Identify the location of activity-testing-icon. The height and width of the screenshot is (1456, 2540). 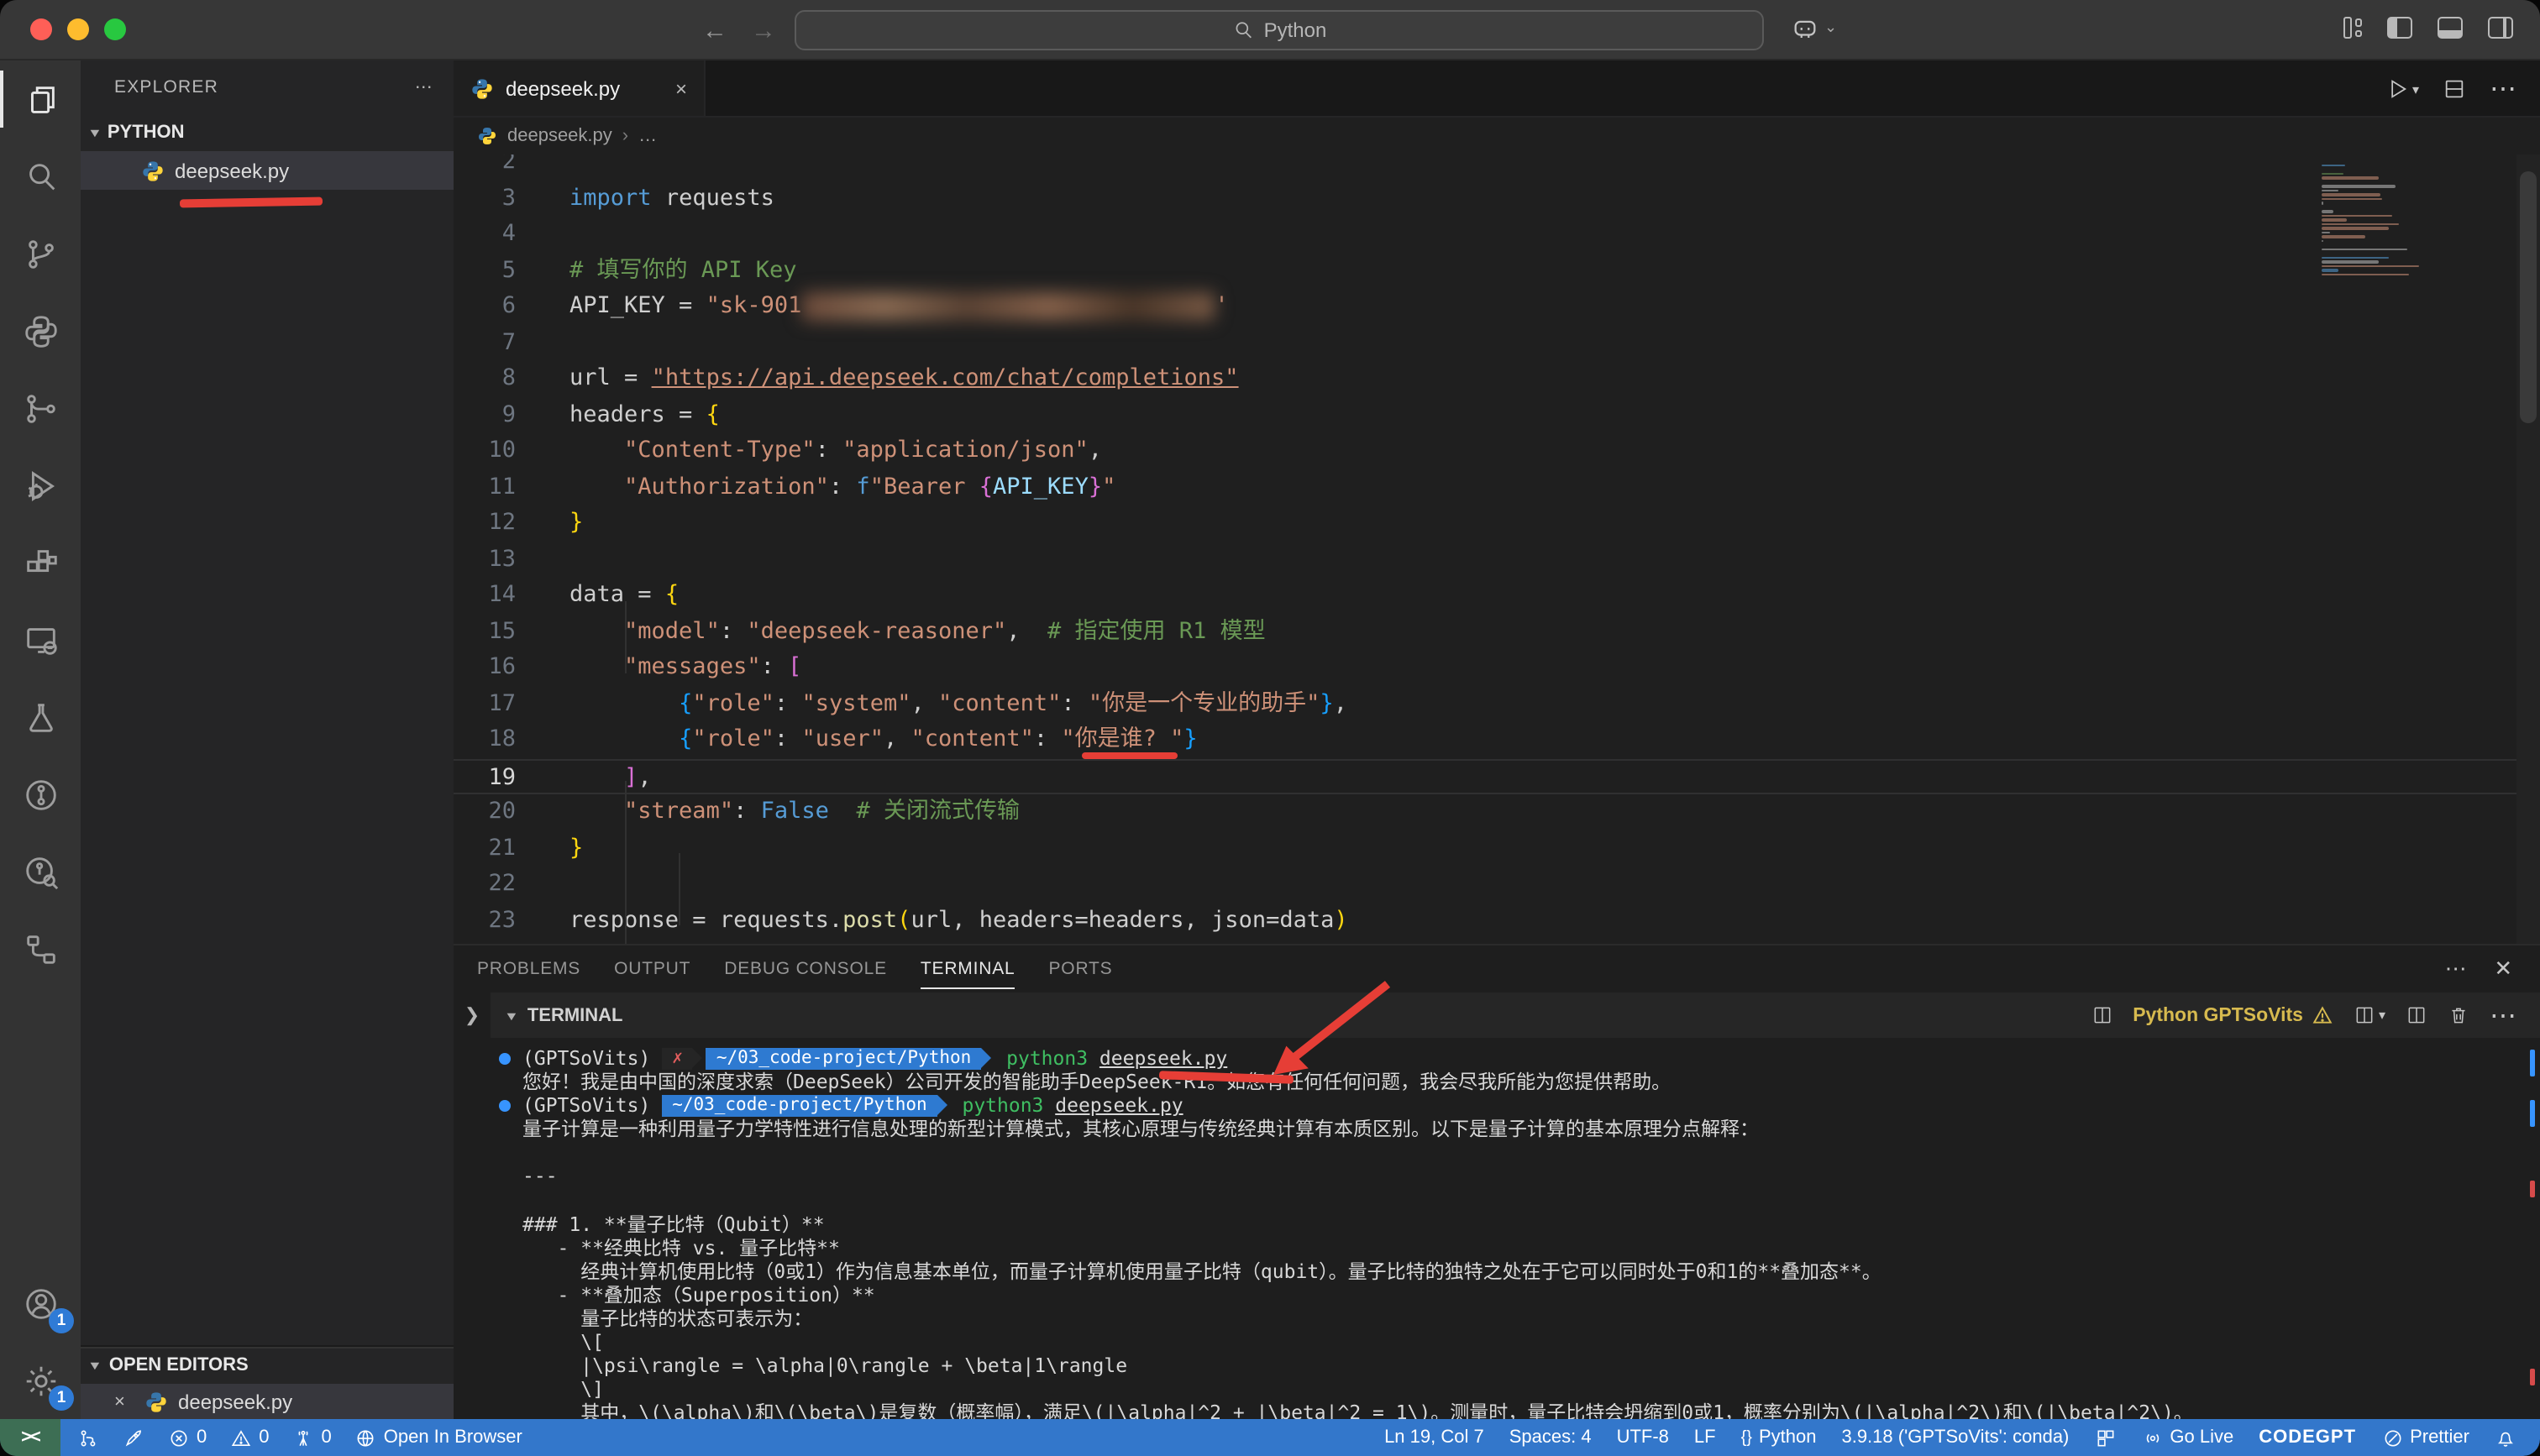
(40, 717).